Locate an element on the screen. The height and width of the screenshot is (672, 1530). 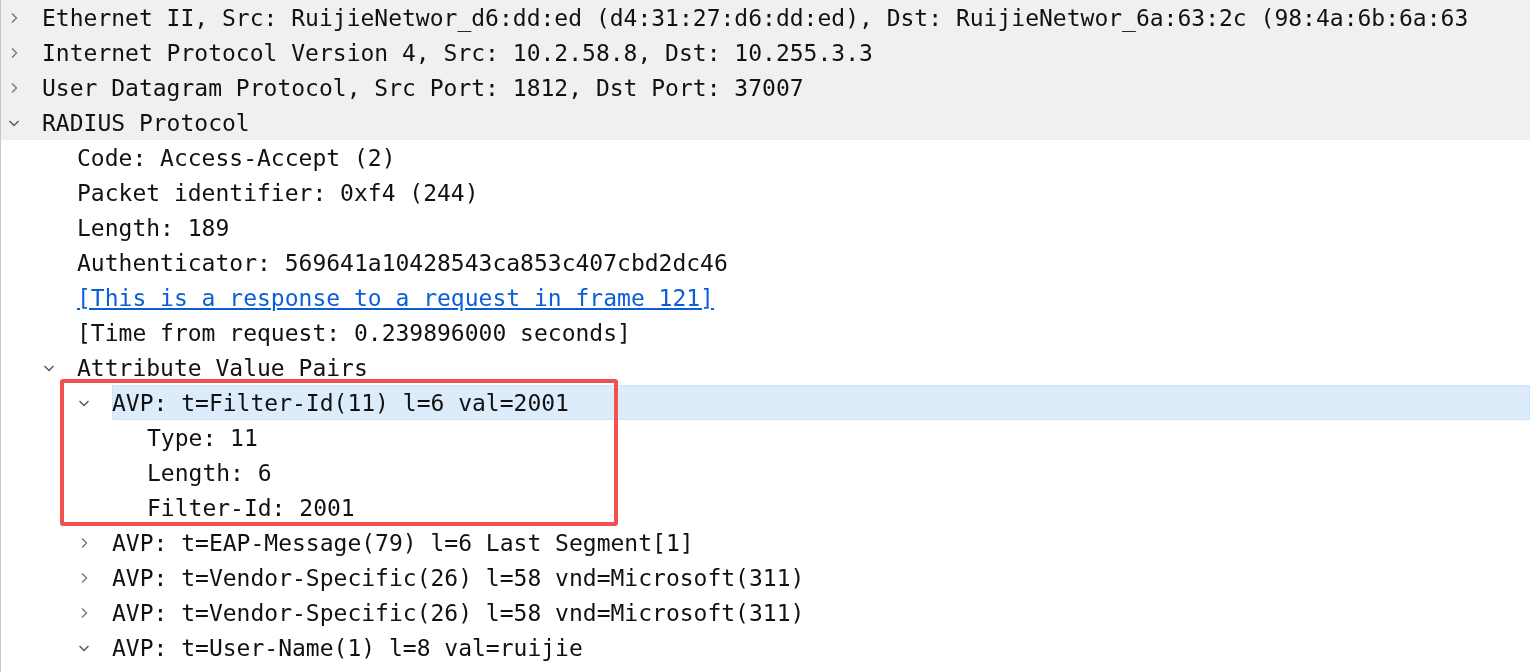
tree-item: Code: Access-Accept (2) is located at coordinates (803, 157).